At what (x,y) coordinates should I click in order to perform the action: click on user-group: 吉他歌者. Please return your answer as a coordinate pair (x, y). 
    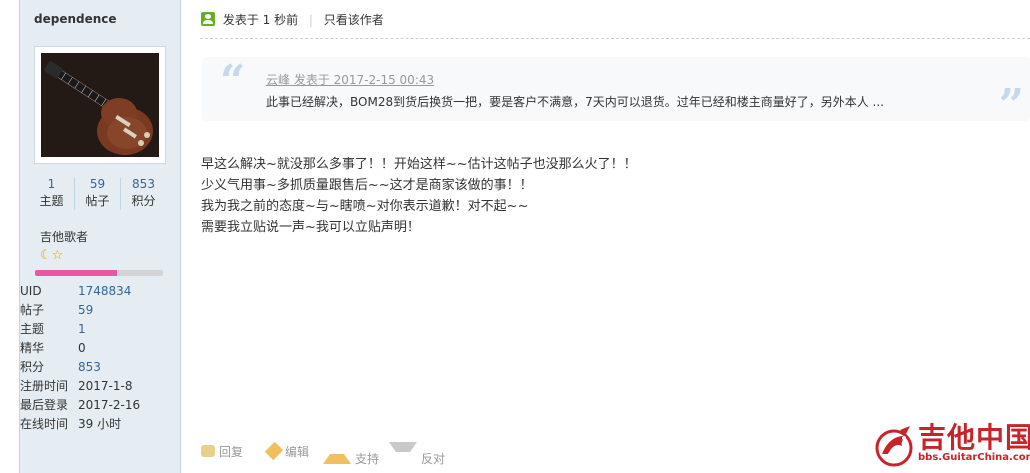
    Looking at the image, I should click on (64, 236).